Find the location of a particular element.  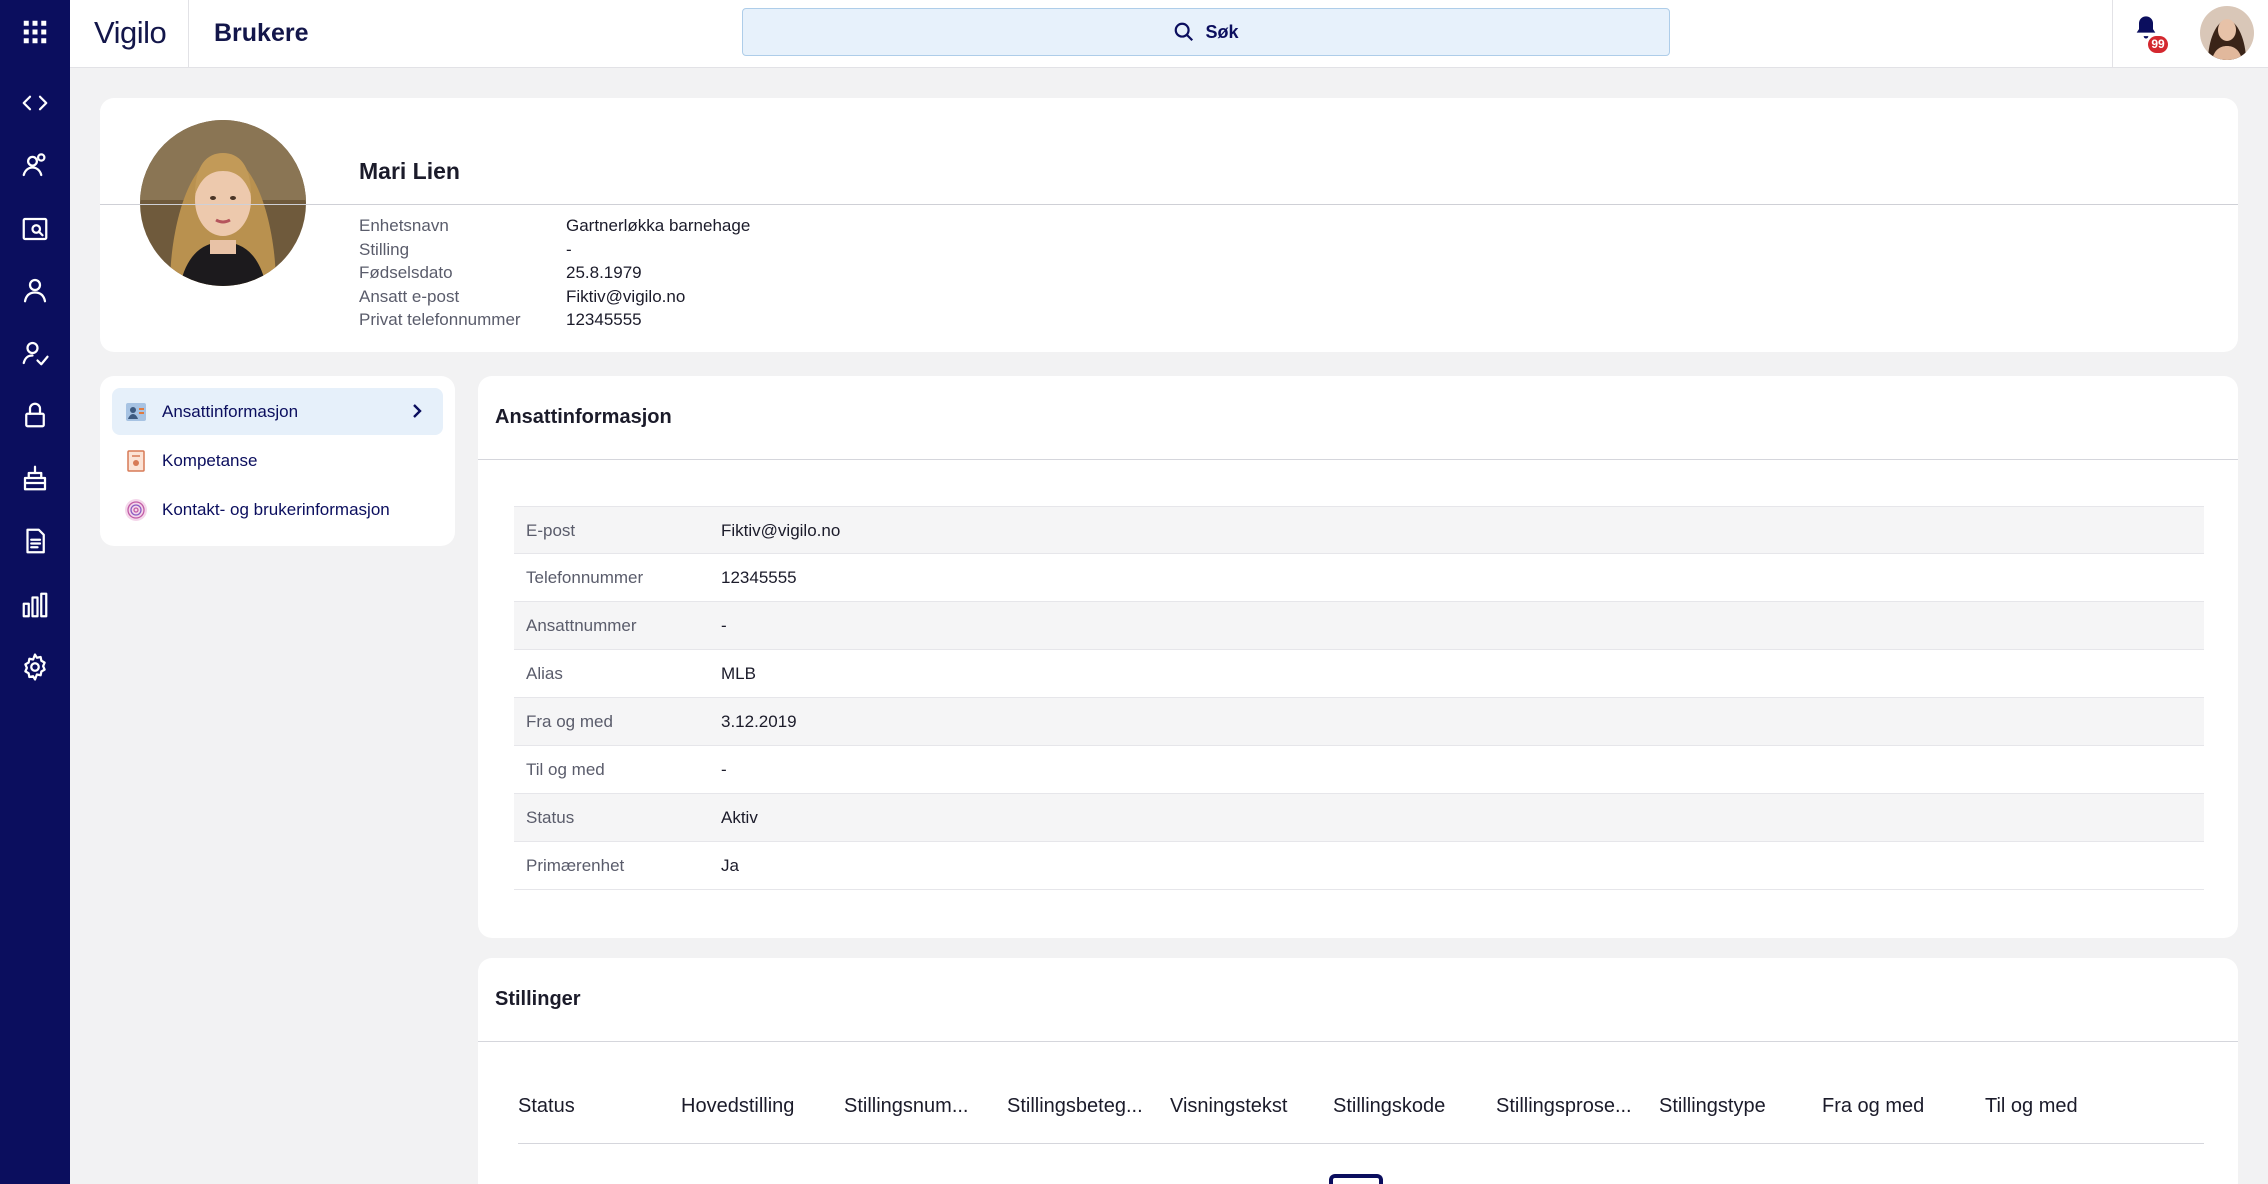

table-row: Fra og med 3.12.2019 is located at coordinates (1359, 722).